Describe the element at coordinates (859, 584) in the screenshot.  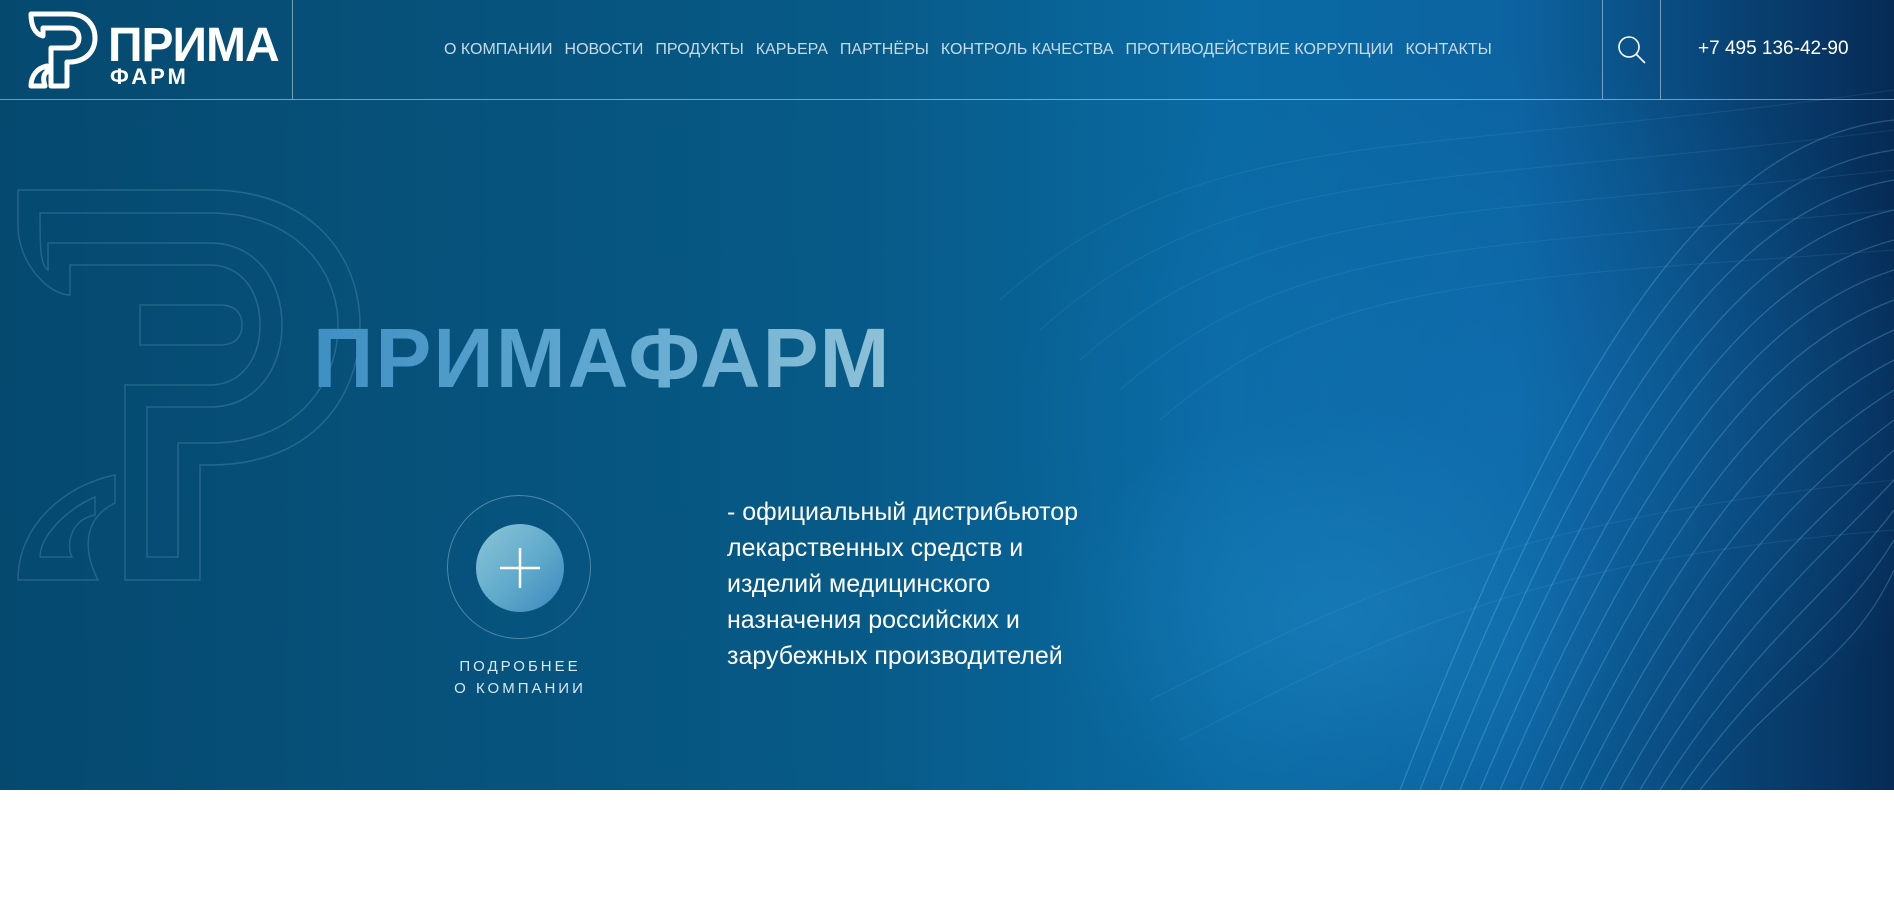
I see `hero-description-line: изделий медицинского` at that location.